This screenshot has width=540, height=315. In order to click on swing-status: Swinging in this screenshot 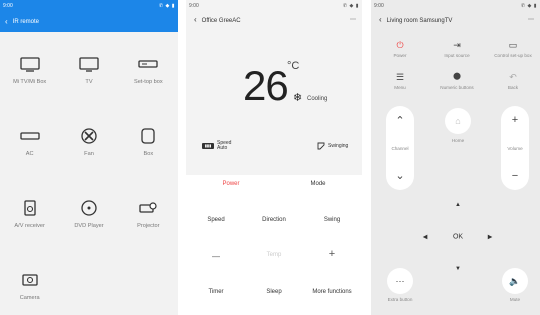, I will do `click(332, 146)`.